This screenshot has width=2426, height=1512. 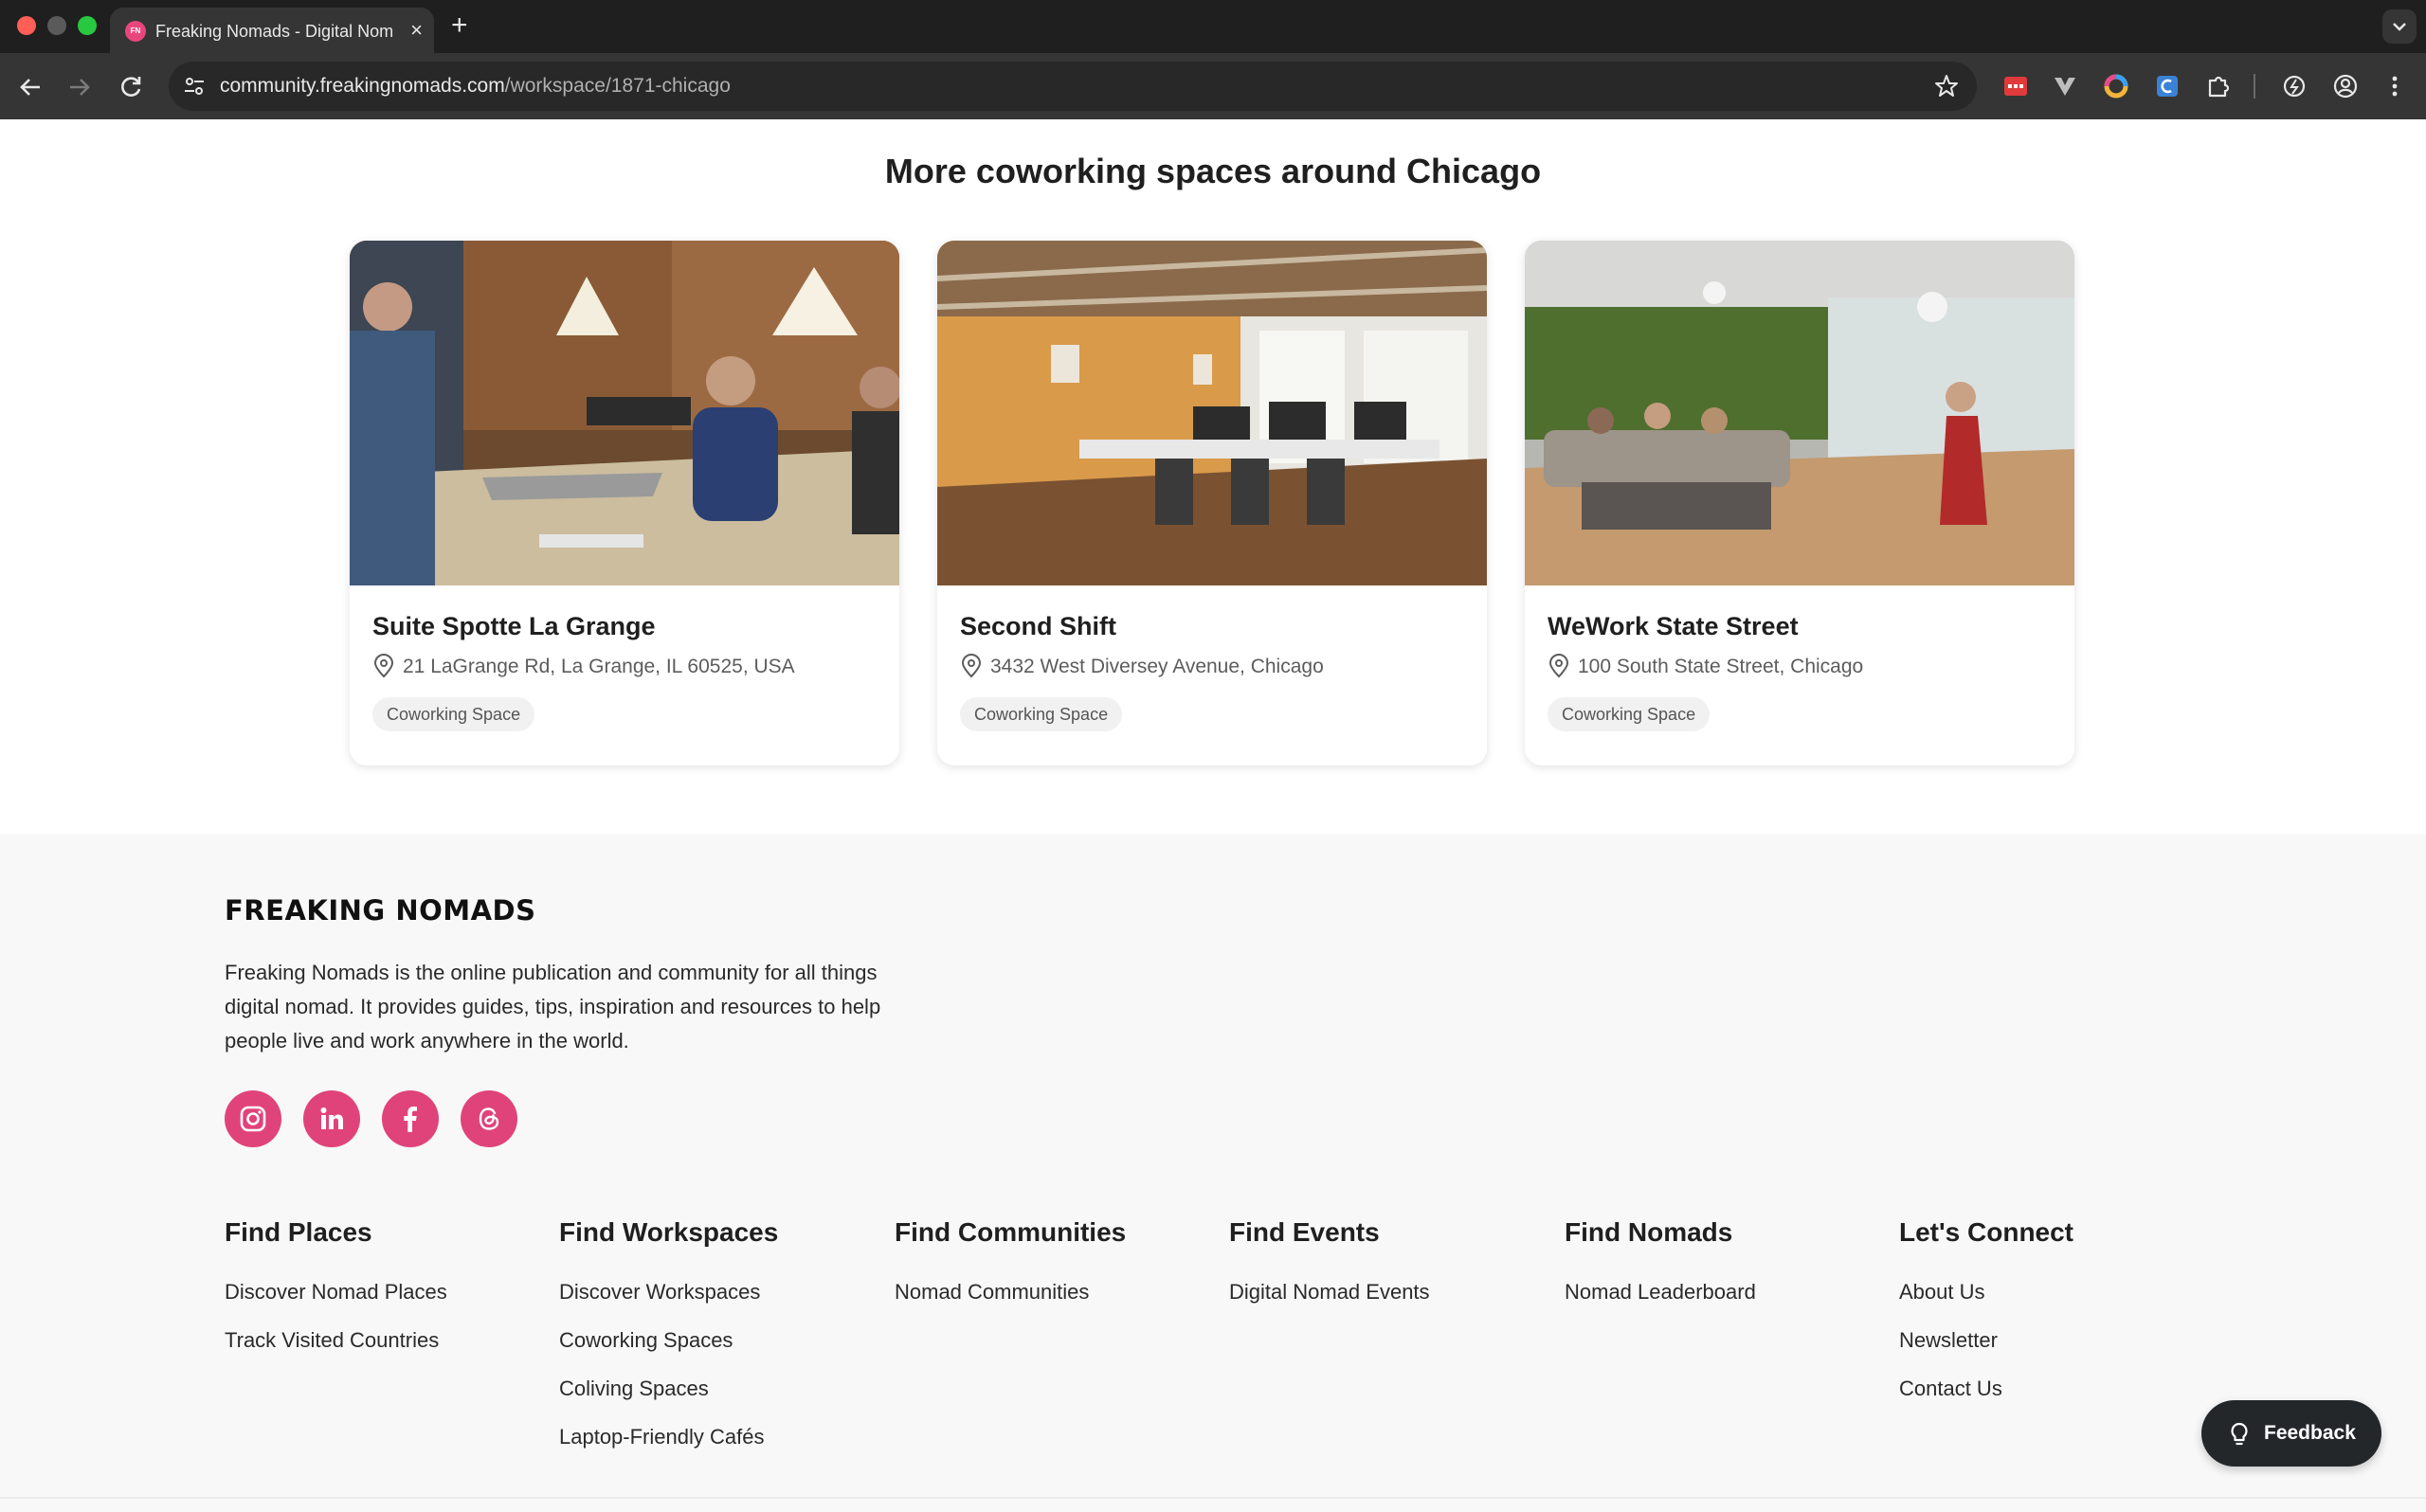 I want to click on facebook-link, so click(x=410, y=1118).